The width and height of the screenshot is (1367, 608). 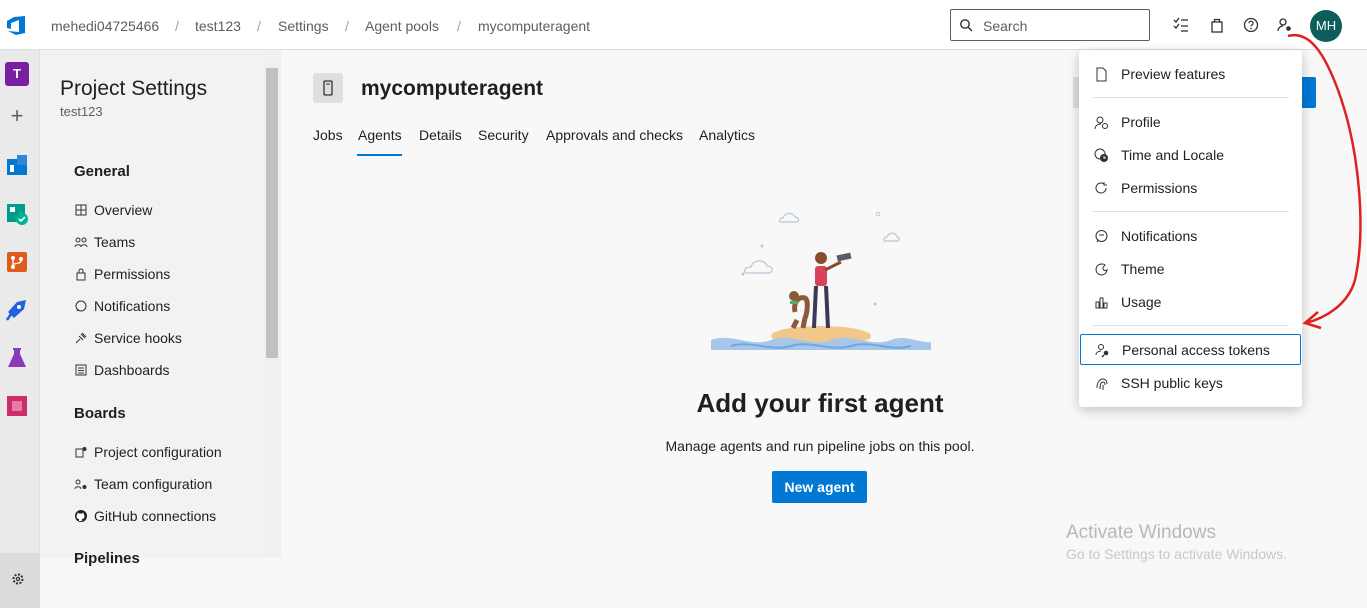 I want to click on azure-devops-logo-icon, so click(x=16, y=25).